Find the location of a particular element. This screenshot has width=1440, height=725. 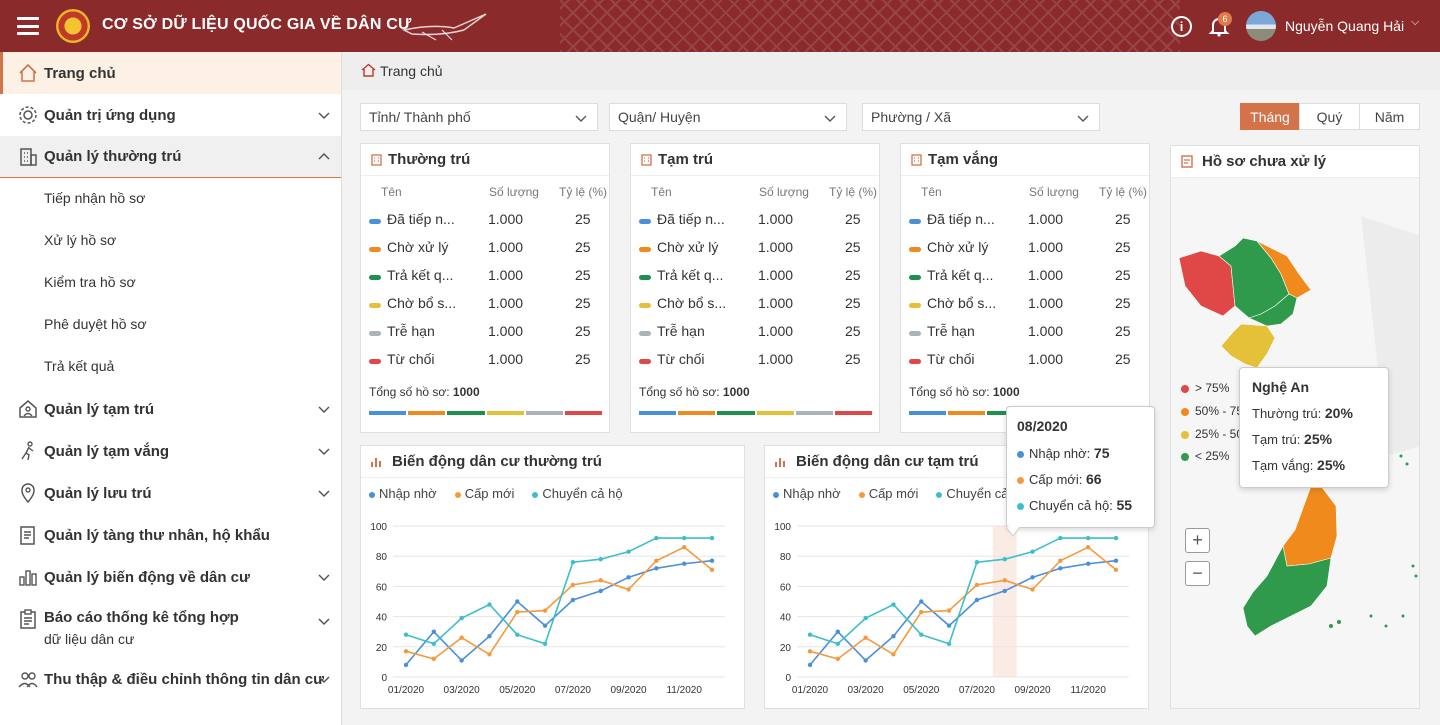

sidebar-item-reports: Báo cáo thống kê tổng hợp dữ liệu dân cư is located at coordinates (170, 629).